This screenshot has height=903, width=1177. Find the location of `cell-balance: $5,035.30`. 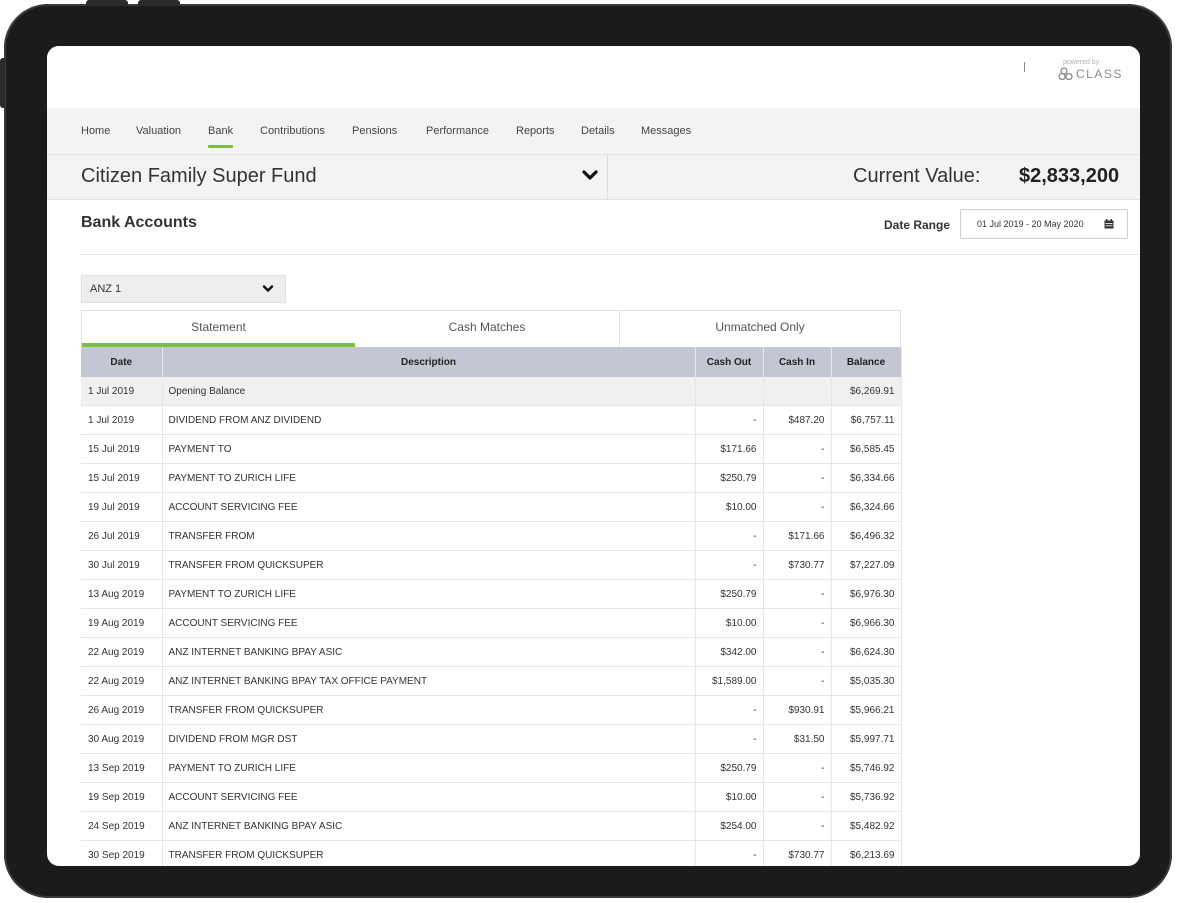

cell-balance: $5,035.30 is located at coordinates (866, 681).